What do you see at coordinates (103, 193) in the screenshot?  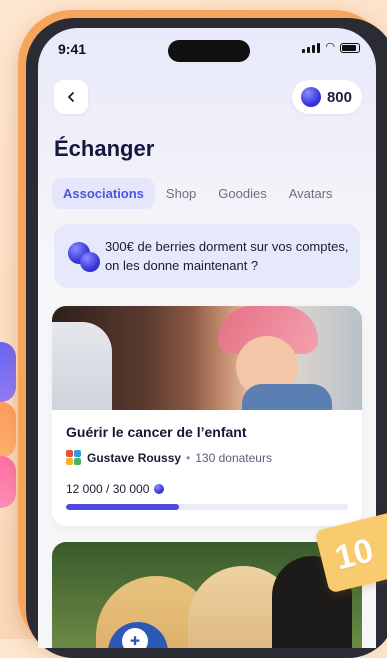 I see `tab-associations: Associations` at bounding box center [103, 193].